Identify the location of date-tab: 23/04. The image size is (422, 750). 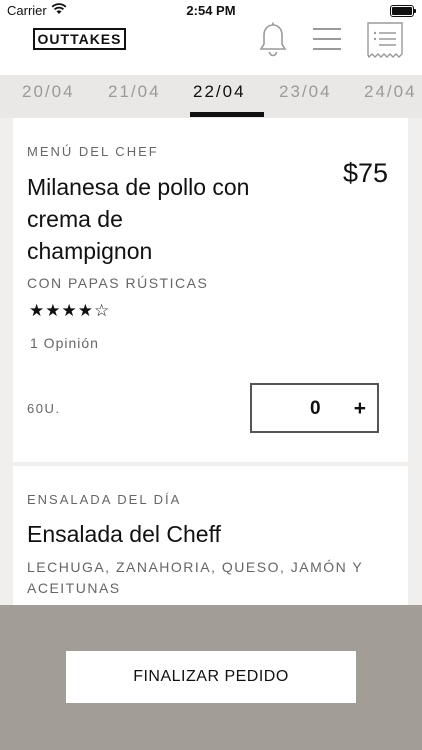
(305, 92).